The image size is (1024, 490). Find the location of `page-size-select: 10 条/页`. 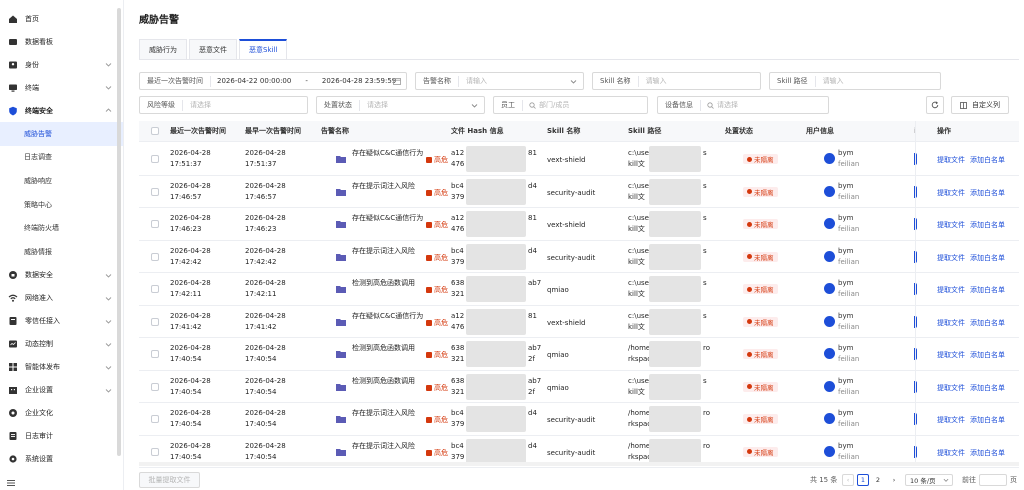

page-size-select: 10 条/页 is located at coordinates (929, 480).